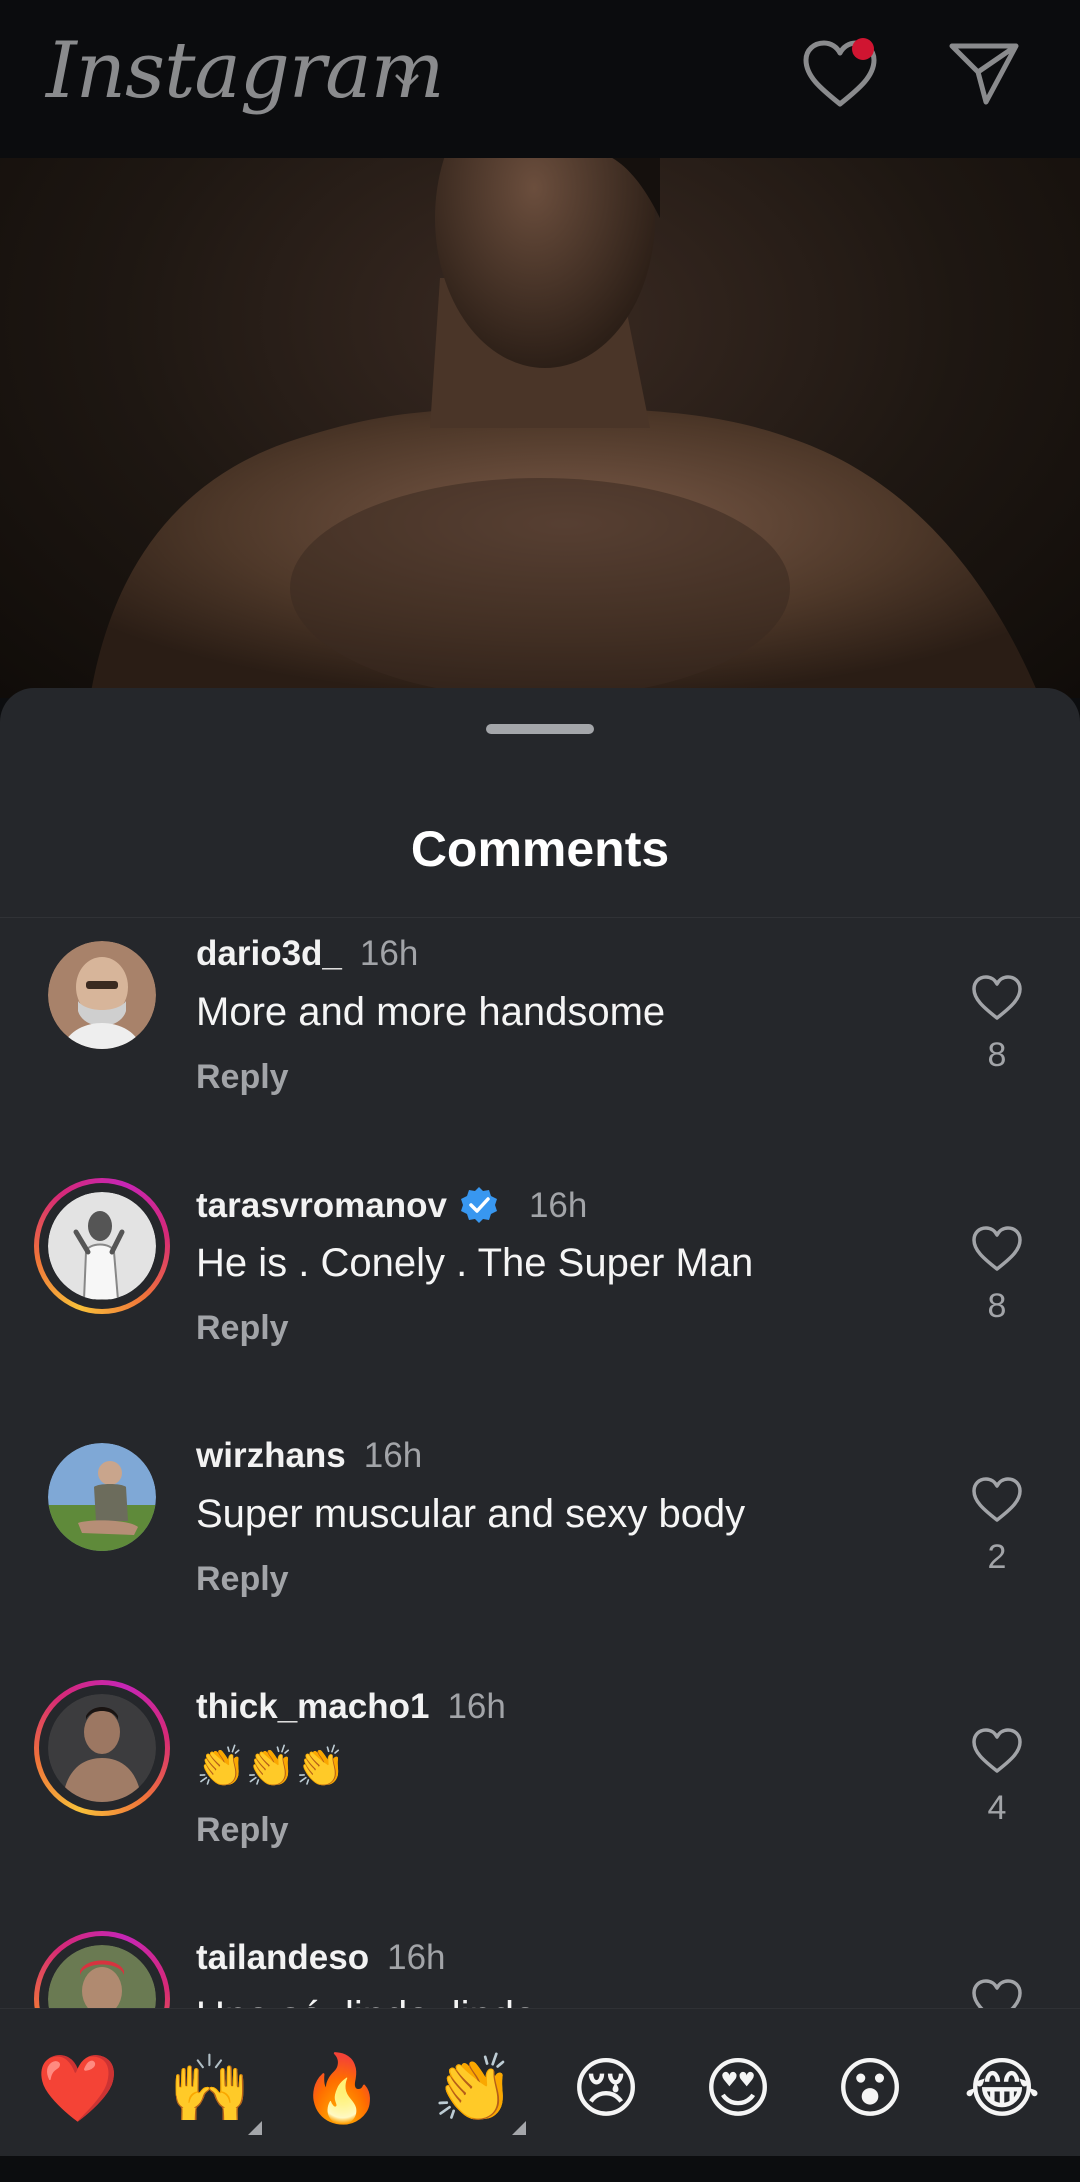  Describe the element at coordinates (540, 2082) in the screenshot. I see `emoji-bar: ❤️ 🙌 🔥 👏 😢 😍 😮 😂` at that location.